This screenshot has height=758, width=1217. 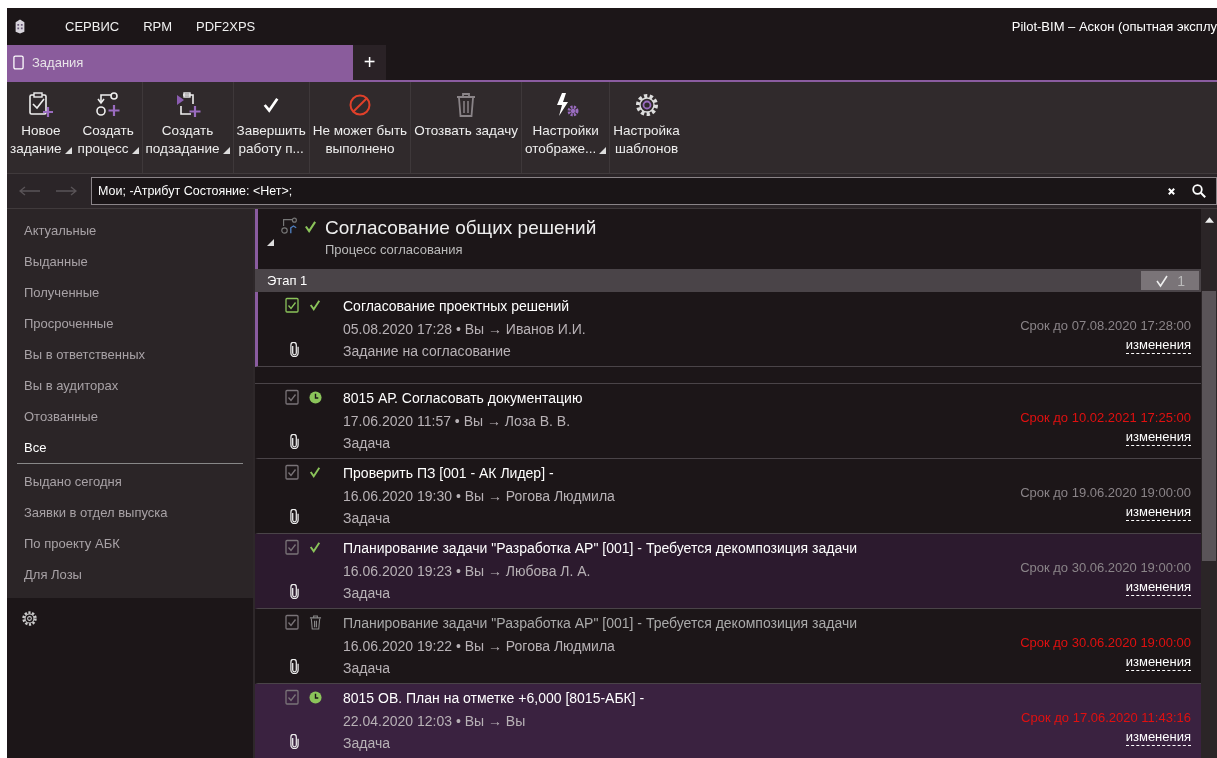 I want to click on toolbar-button: Не может быть выполнено, so click(x=360, y=127).